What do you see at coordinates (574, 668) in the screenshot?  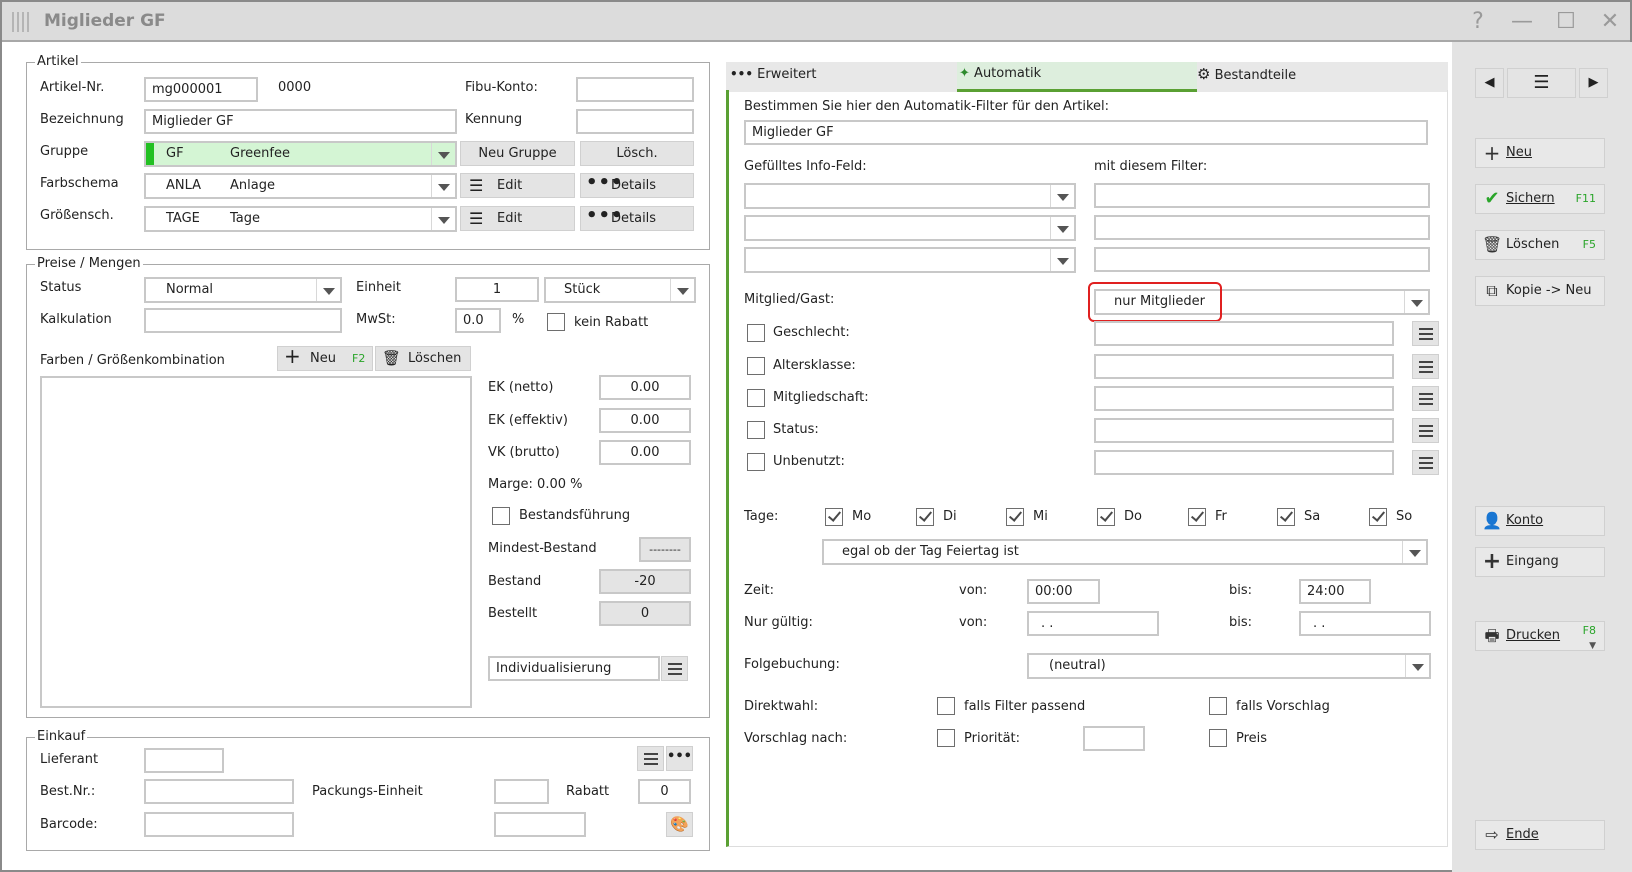 I see `individualisierung-input: Individualisierung` at bounding box center [574, 668].